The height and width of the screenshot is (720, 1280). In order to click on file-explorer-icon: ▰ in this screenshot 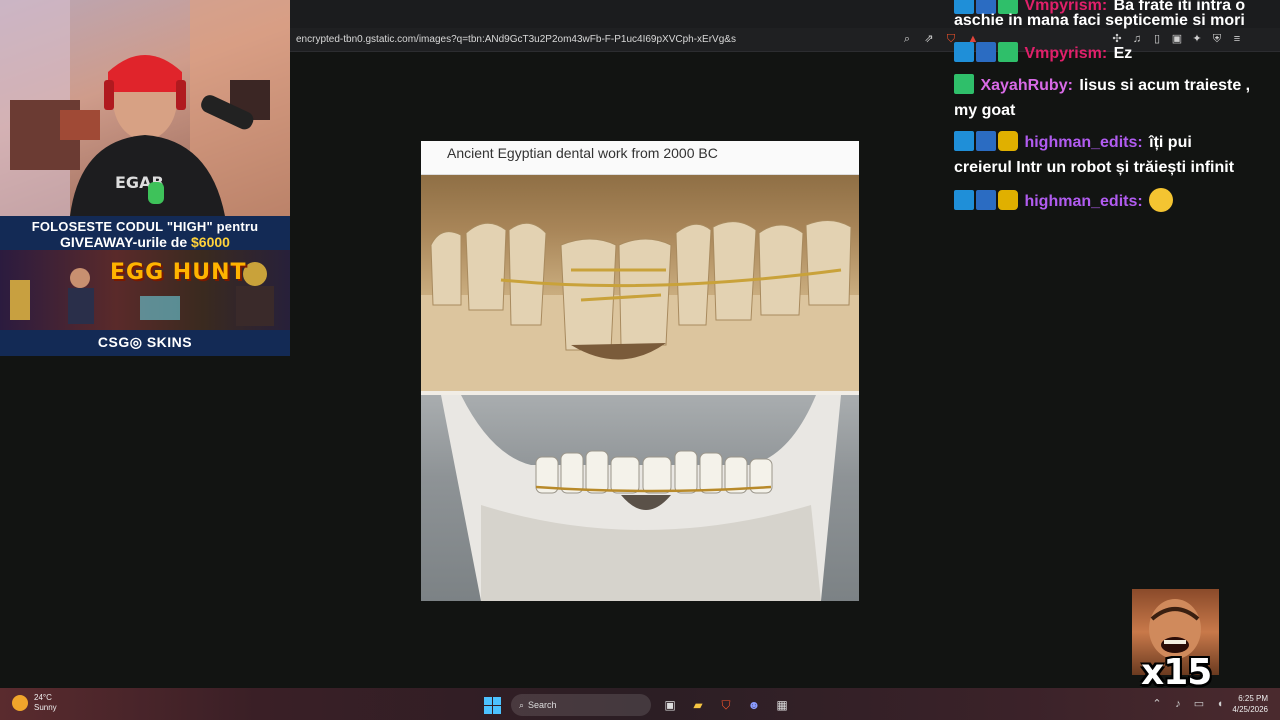, I will do `click(698, 705)`.